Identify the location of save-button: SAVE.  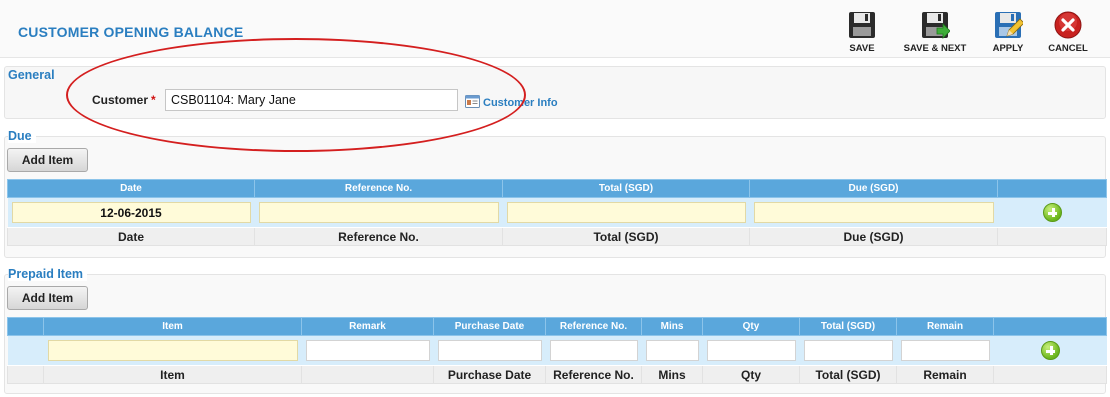
(862, 33).